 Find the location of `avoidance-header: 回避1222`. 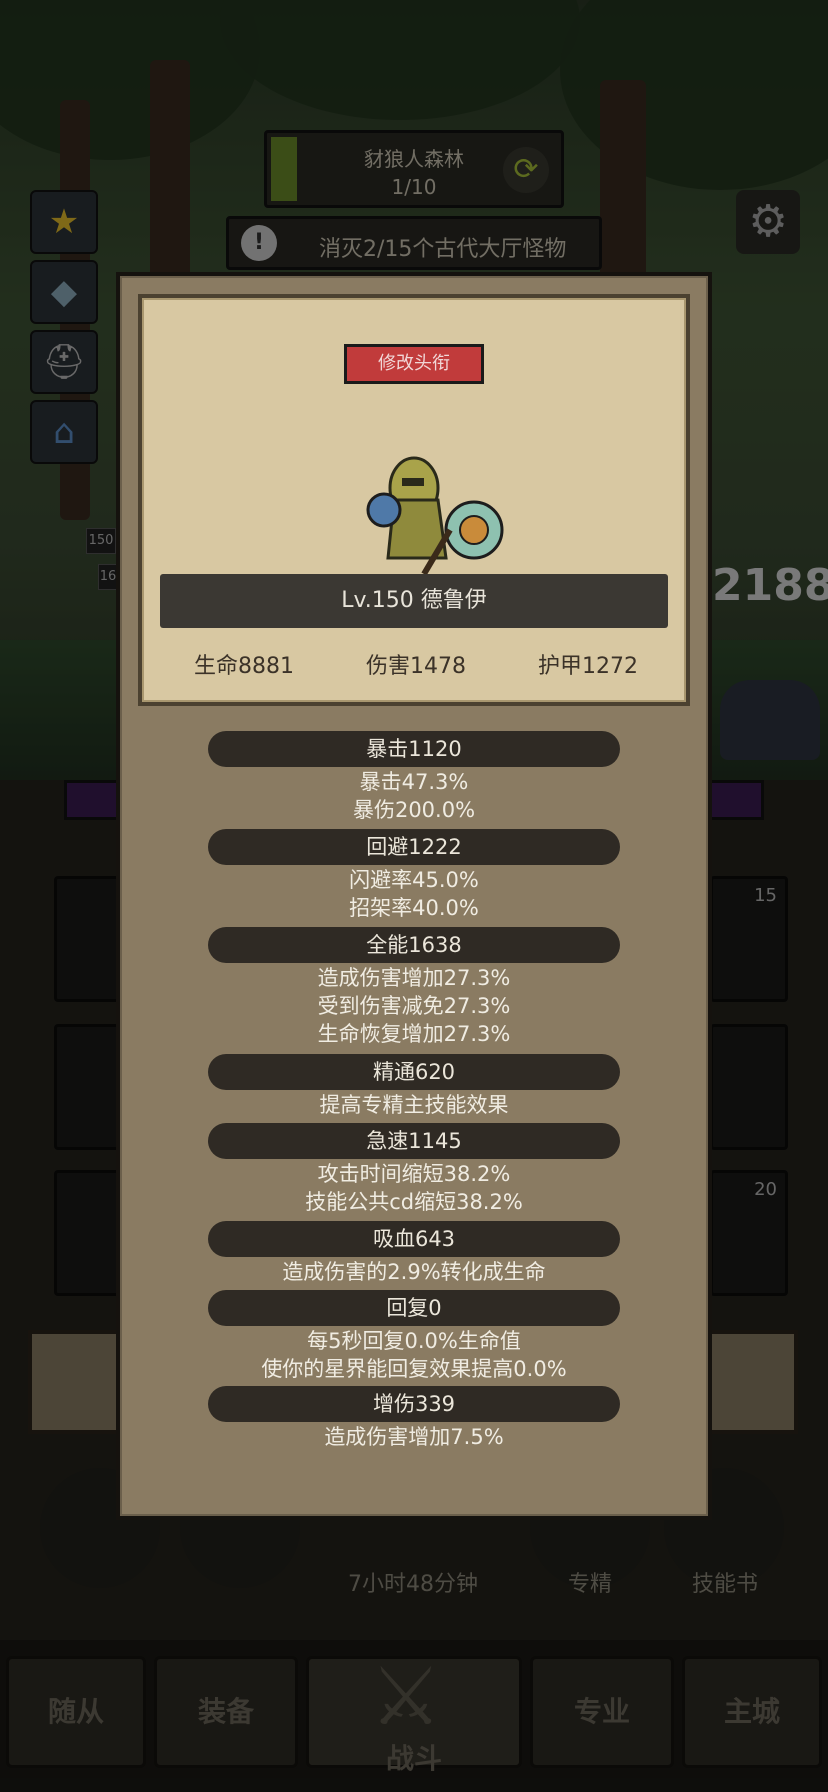

avoidance-header: 回避1222 is located at coordinates (414, 847).